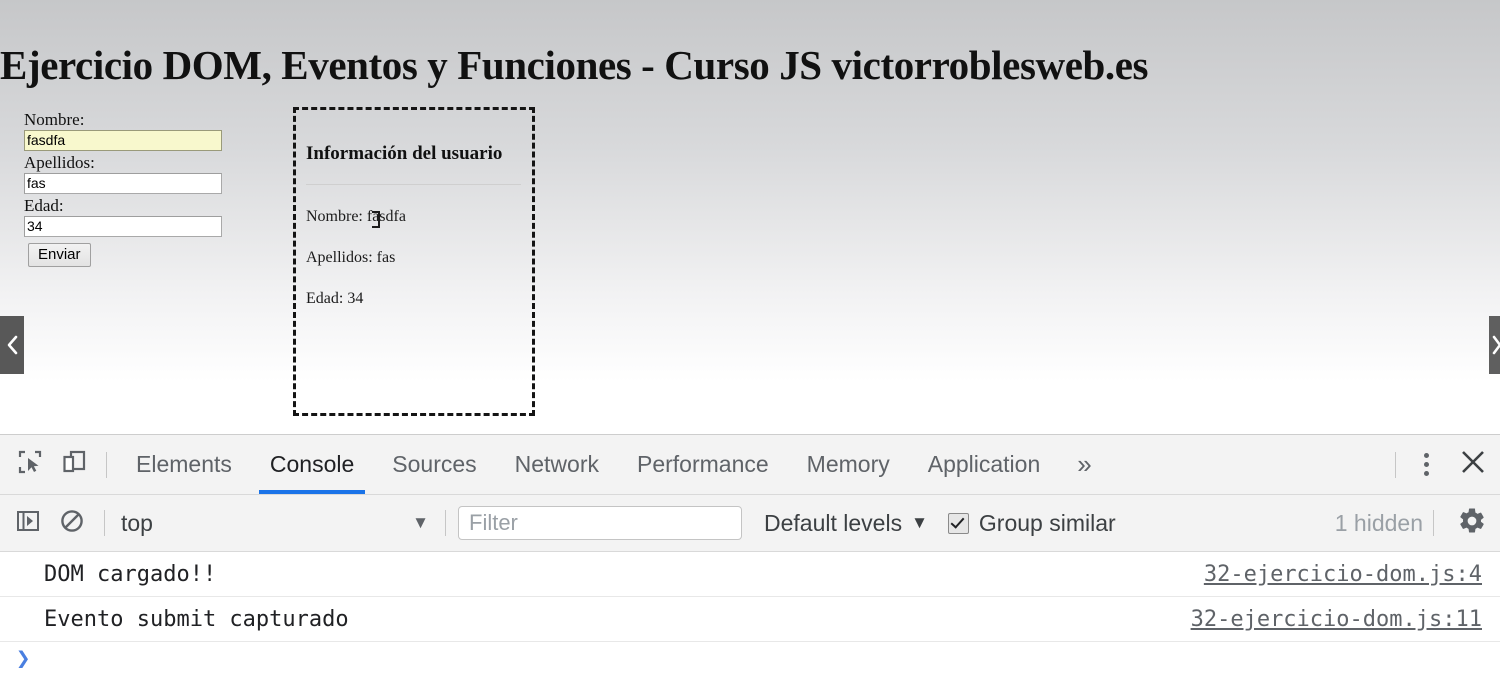  I want to click on console-message-row: DOM cargado!! 32-ejercicio-dom.js:4, so click(750, 574).